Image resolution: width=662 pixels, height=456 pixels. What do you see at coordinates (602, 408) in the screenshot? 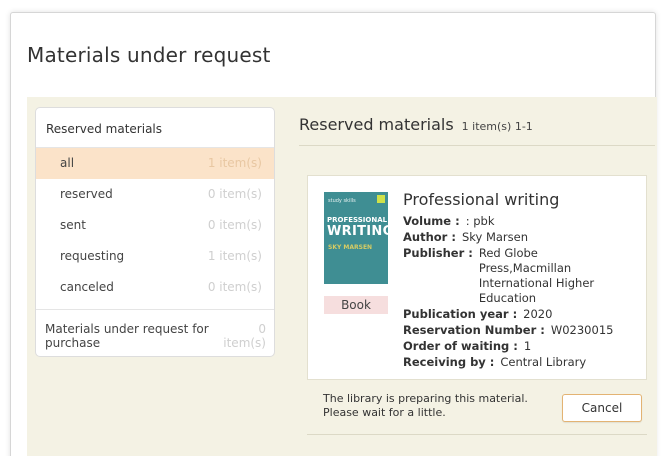
I see `cancel-button: Cancel` at bounding box center [602, 408].